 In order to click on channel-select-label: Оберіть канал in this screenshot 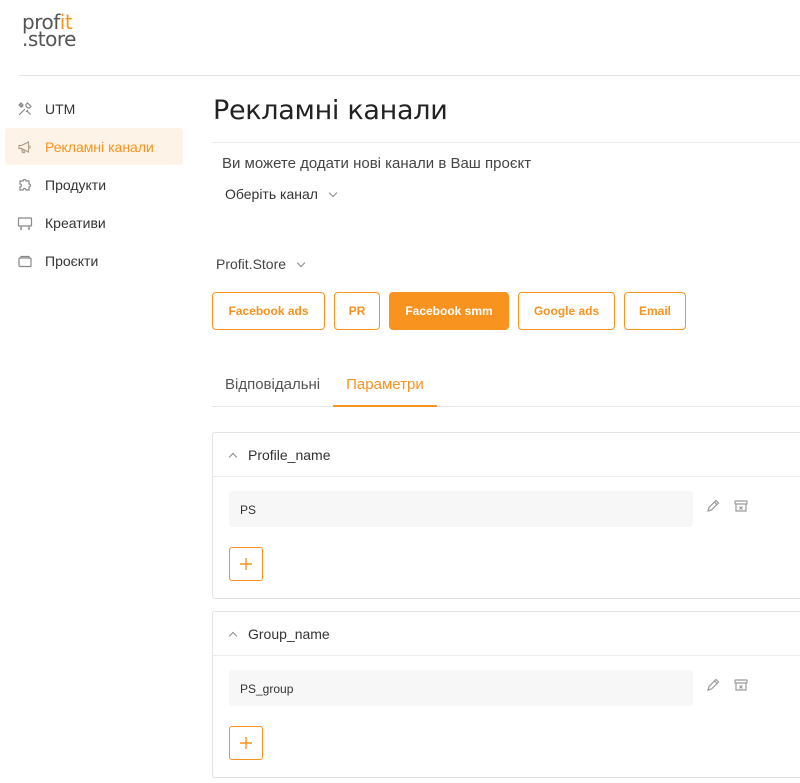, I will do `click(271, 194)`.